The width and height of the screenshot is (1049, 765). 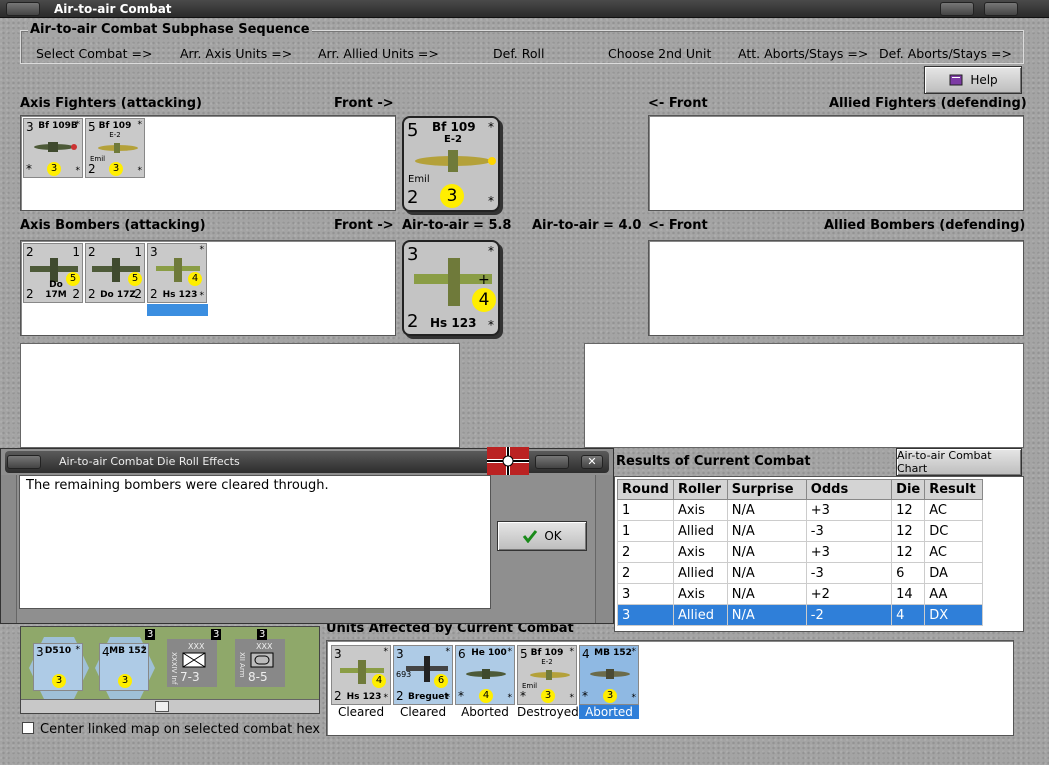 I want to click on counter-name: Bf 109, so click(x=115, y=126).